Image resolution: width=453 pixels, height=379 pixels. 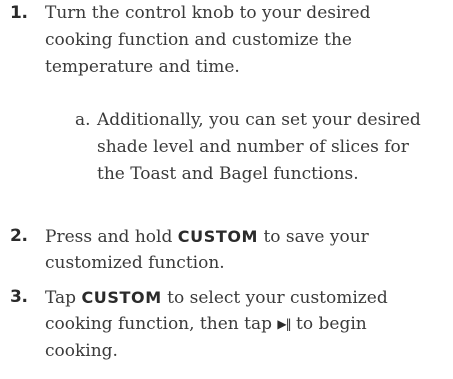 What do you see at coordinates (274, 298) in the screenshot?
I see `text-fragment: to select your customized` at bounding box center [274, 298].